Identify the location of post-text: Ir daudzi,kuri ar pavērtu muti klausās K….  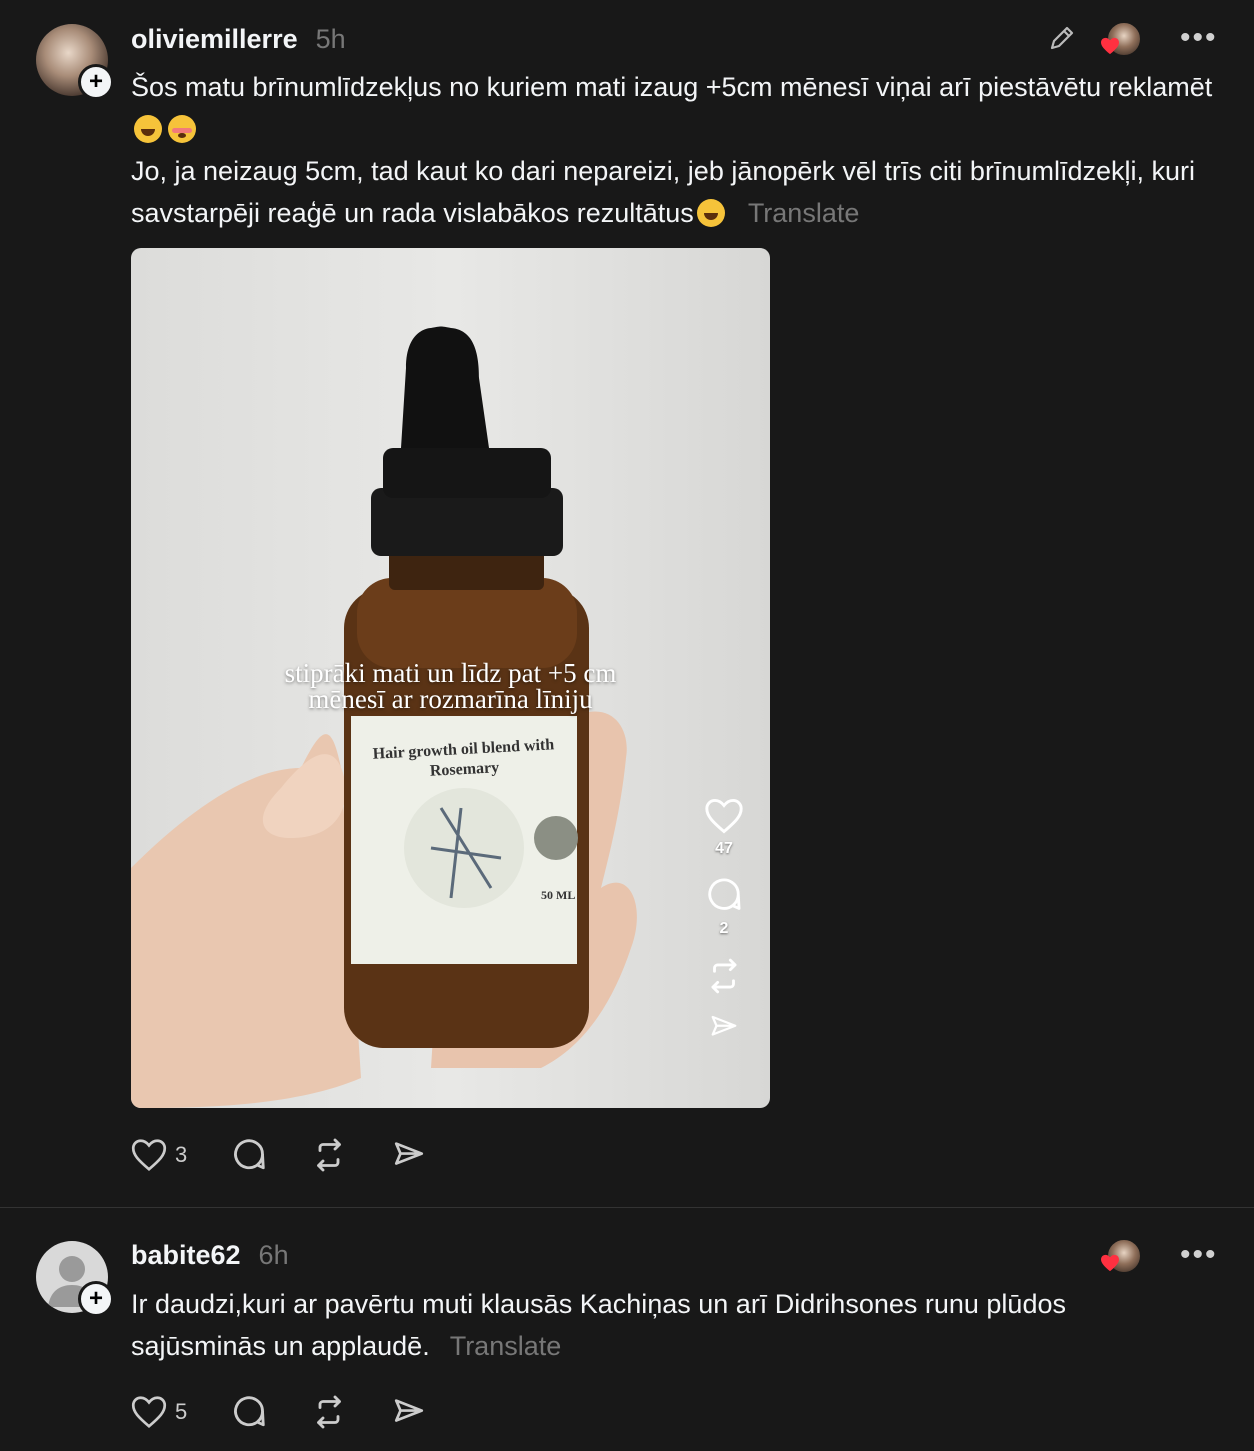
(661, 1325).